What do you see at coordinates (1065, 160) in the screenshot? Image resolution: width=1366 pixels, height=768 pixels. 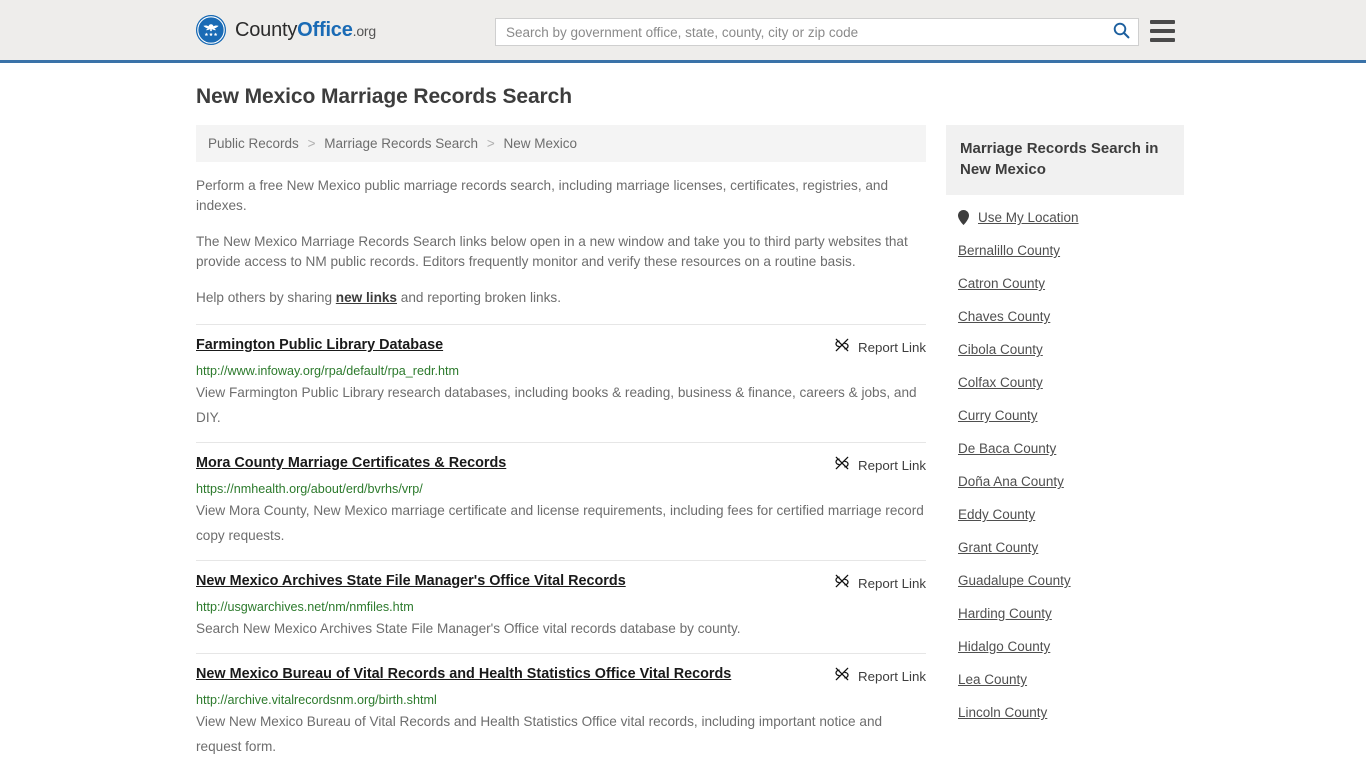 I see `sidebar-heading: Marriage Records Search in New Mexico` at bounding box center [1065, 160].